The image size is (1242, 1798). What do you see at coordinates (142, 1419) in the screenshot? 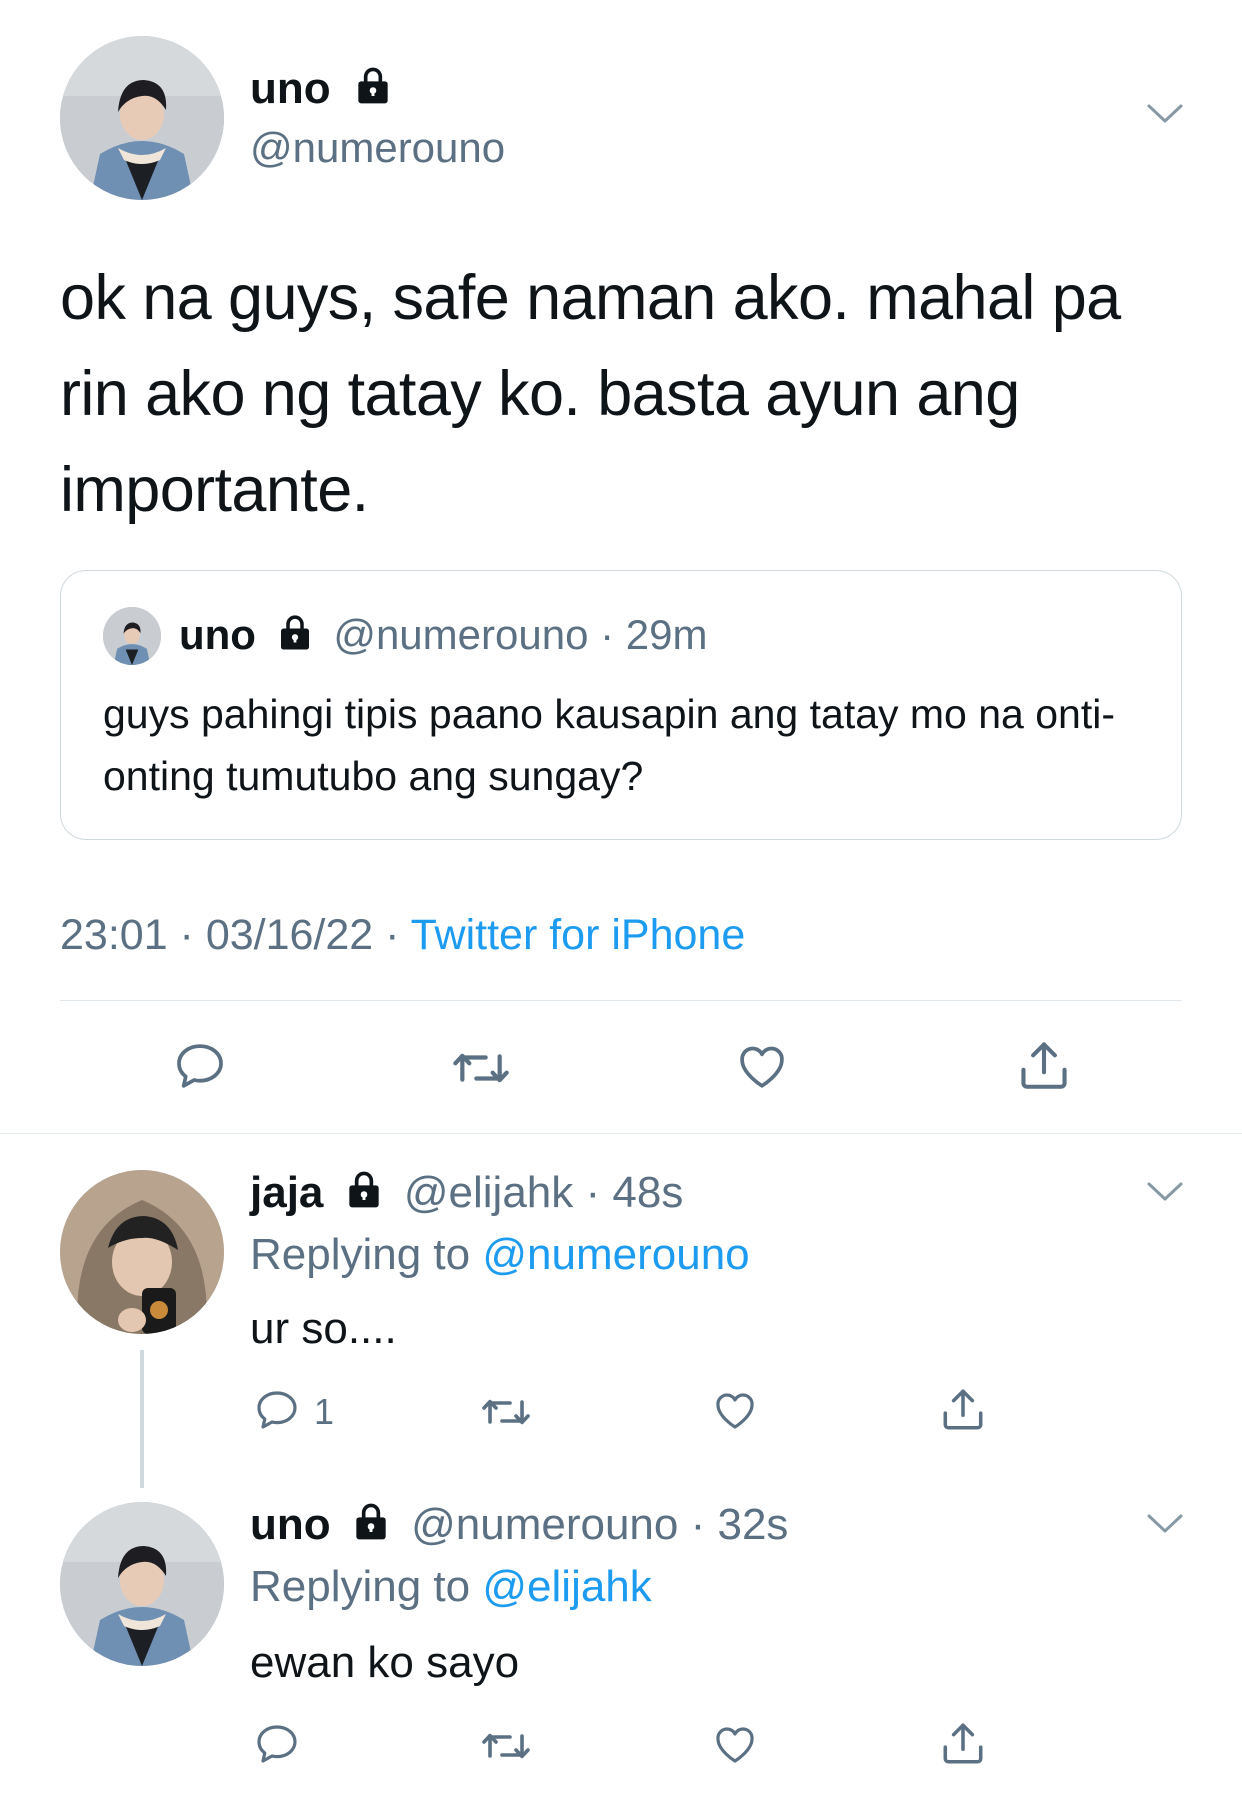
I see `thread-line` at bounding box center [142, 1419].